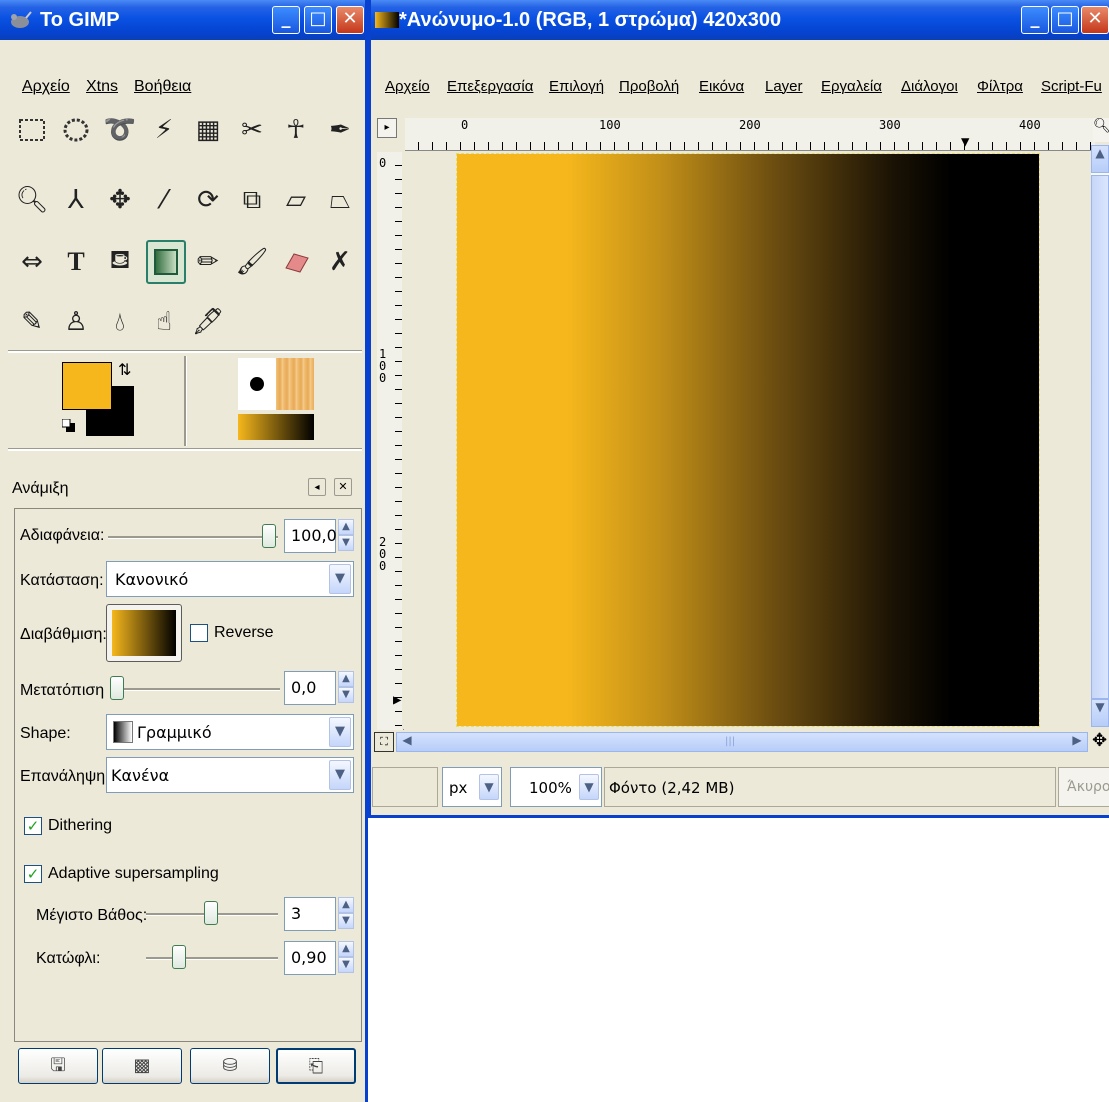 The width and height of the screenshot is (1109, 1102). What do you see at coordinates (102, 87) in the screenshot?
I see `menu-xtns: Xtns` at bounding box center [102, 87].